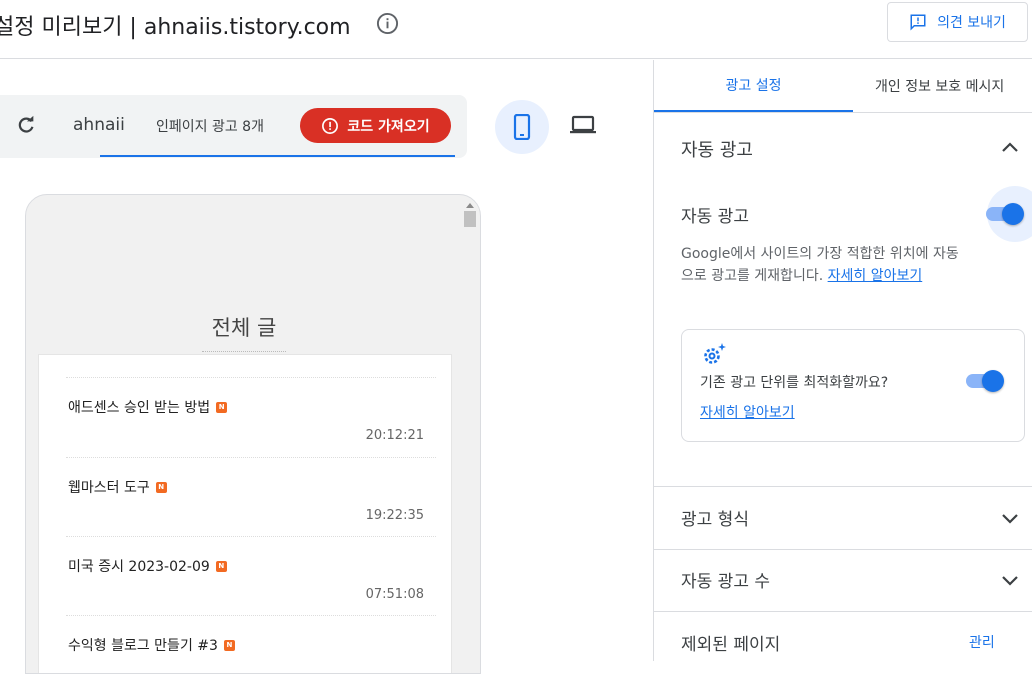 The image size is (1032, 674). Describe the element at coordinates (747, 412) in the screenshot. I see `optimize-learn-more-link: 자세히 알아보기` at that location.